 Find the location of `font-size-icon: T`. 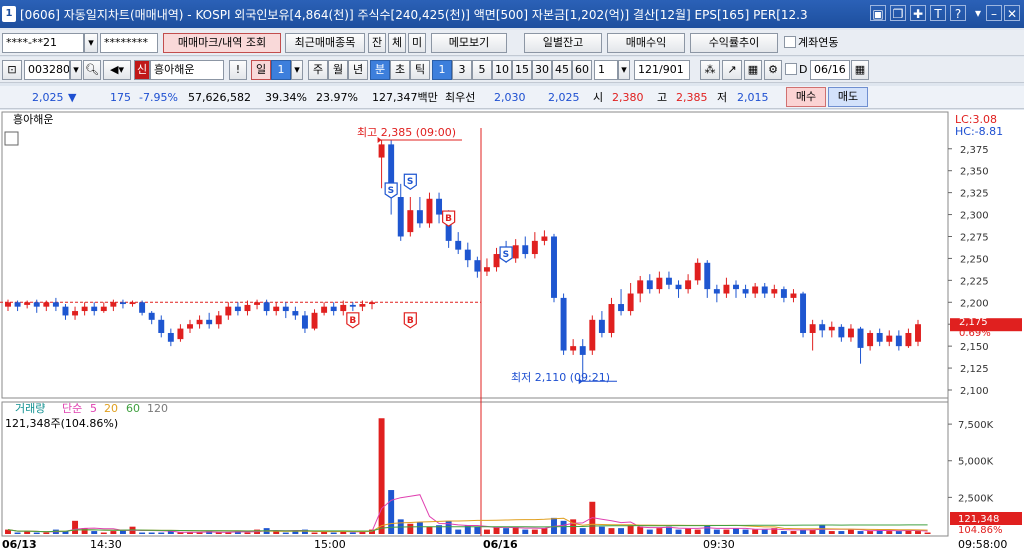

font-size-icon: T is located at coordinates (938, 13).